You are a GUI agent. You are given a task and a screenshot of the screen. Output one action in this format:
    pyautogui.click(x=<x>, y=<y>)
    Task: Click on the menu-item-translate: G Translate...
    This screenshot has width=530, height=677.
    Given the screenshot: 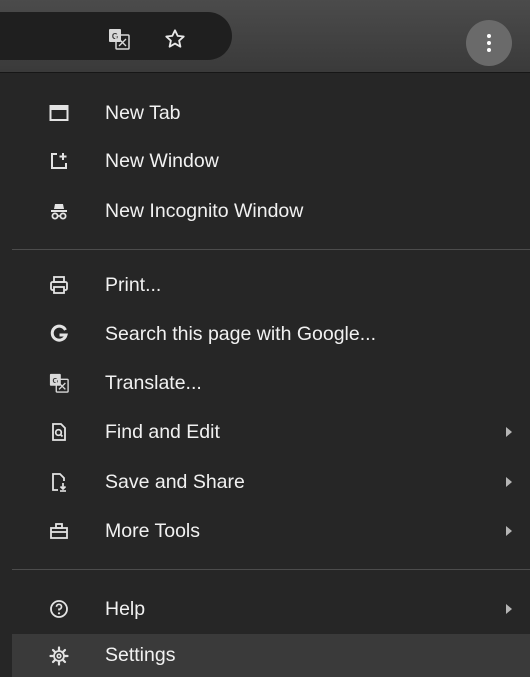 What is the action you would take?
    pyautogui.click(x=271, y=383)
    